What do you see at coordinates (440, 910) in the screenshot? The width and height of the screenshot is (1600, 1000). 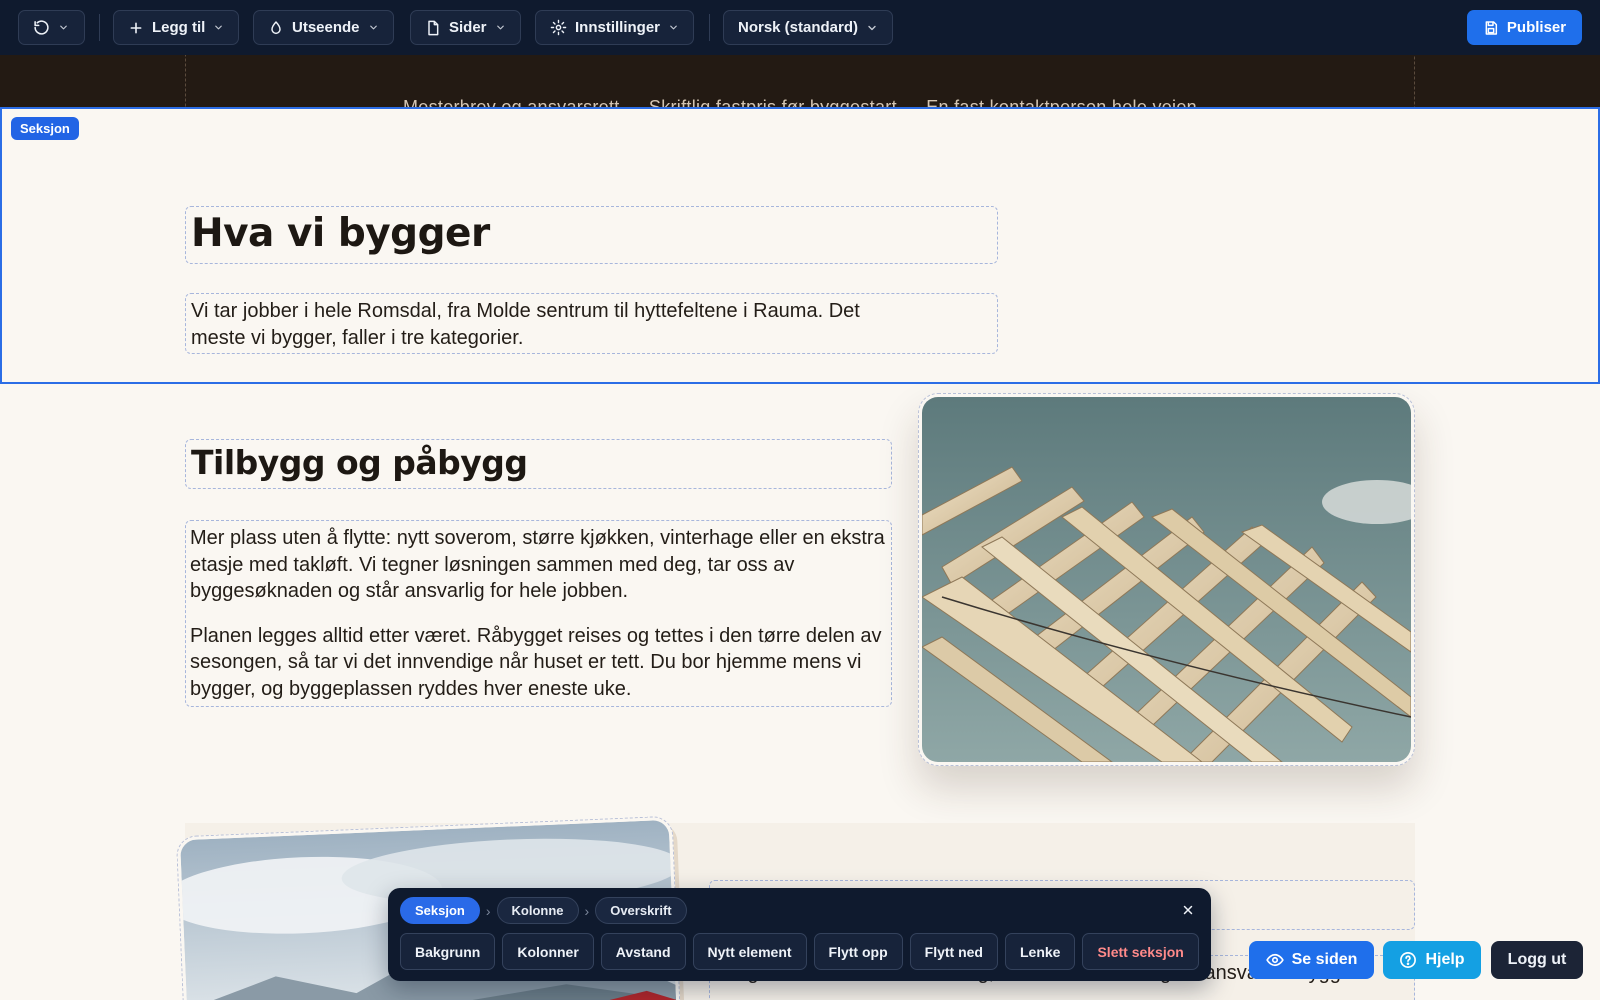 I see `breadcrumb-section: Seksjon` at bounding box center [440, 910].